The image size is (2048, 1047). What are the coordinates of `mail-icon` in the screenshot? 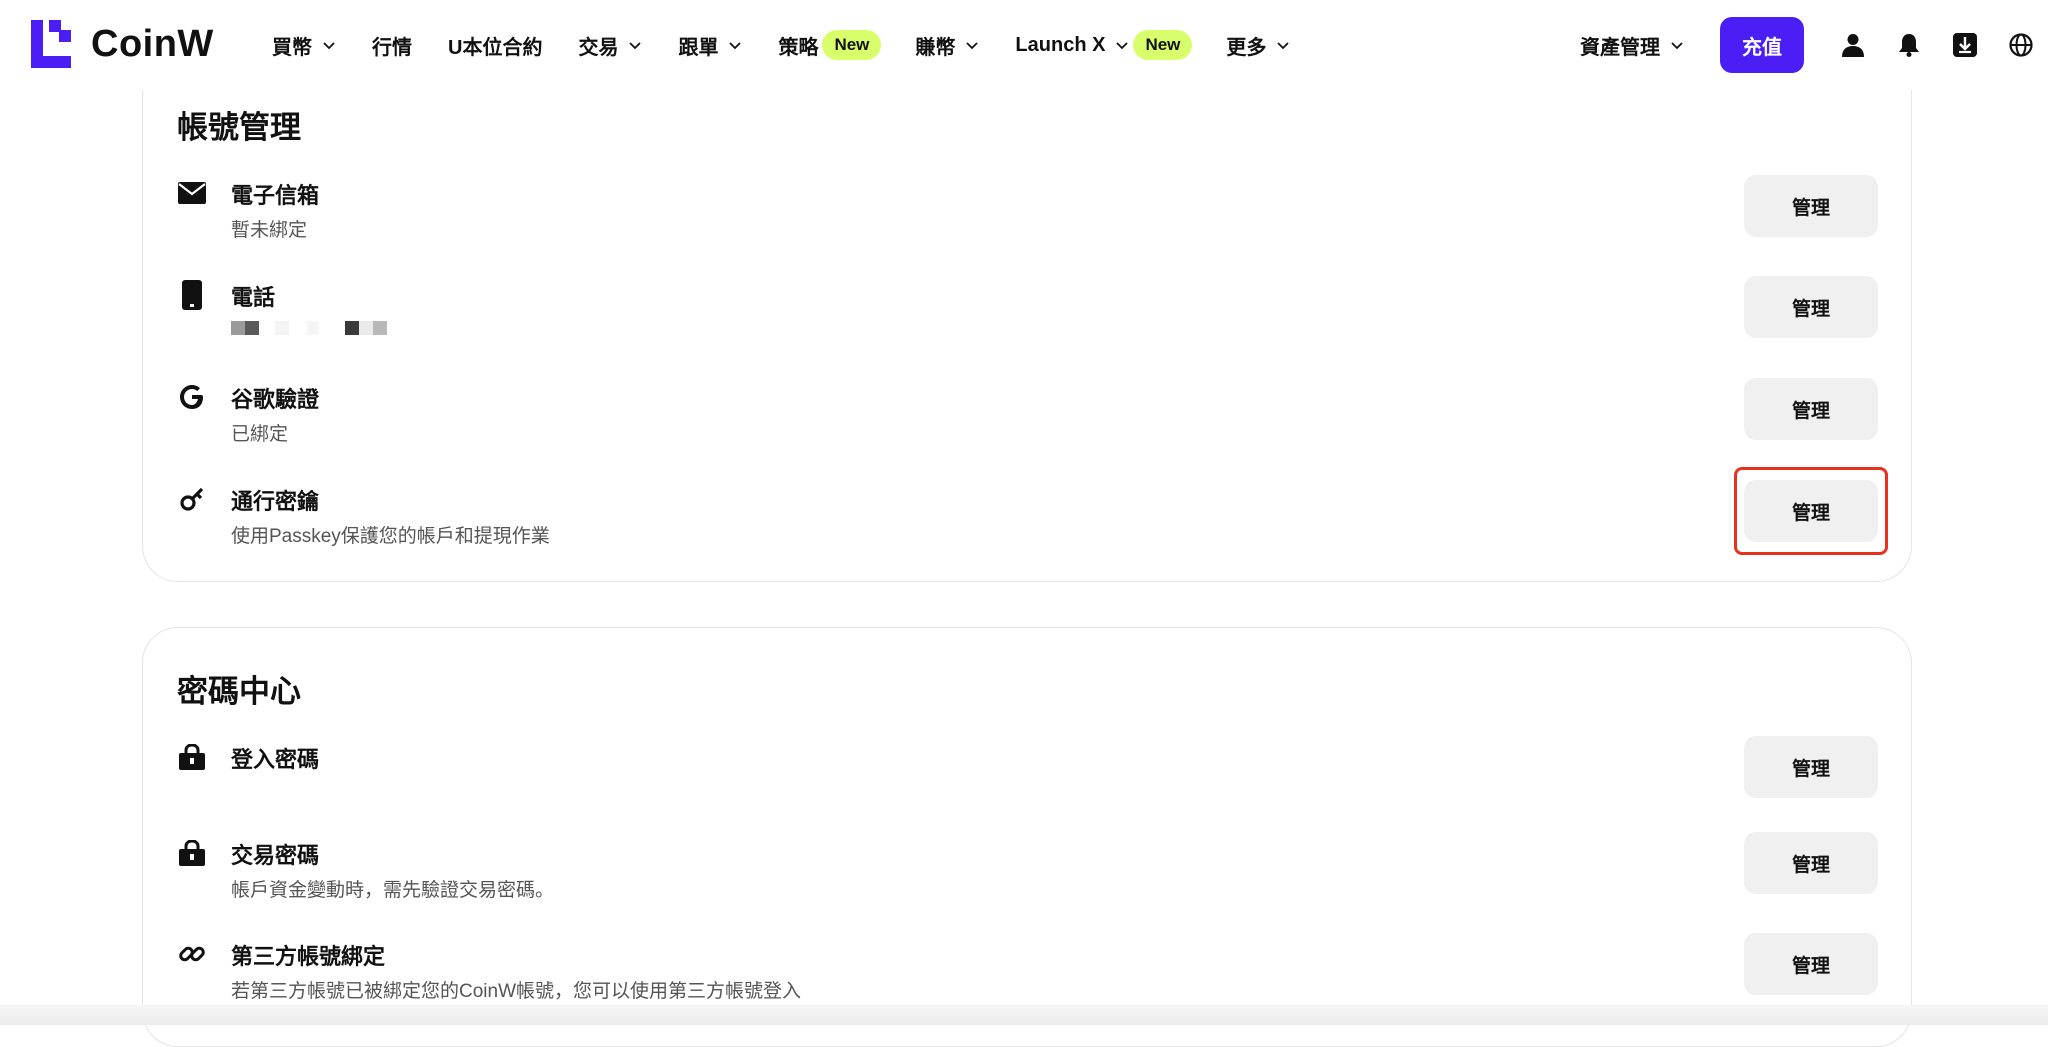 It's located at (192, 193).